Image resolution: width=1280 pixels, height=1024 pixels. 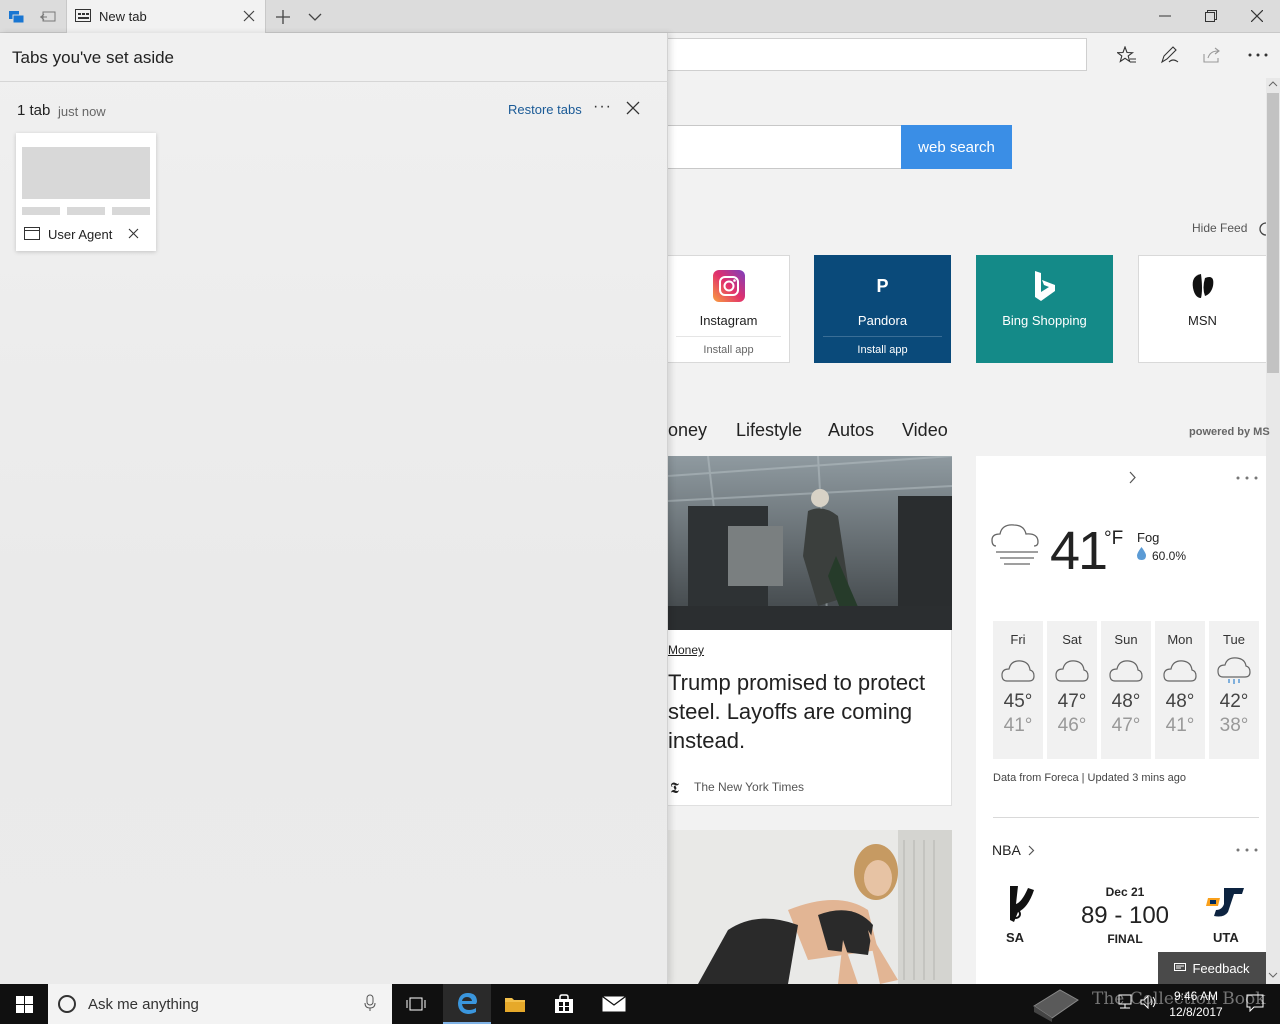 I want to click on bing-logo-icon, so click(x=1044, y=286).